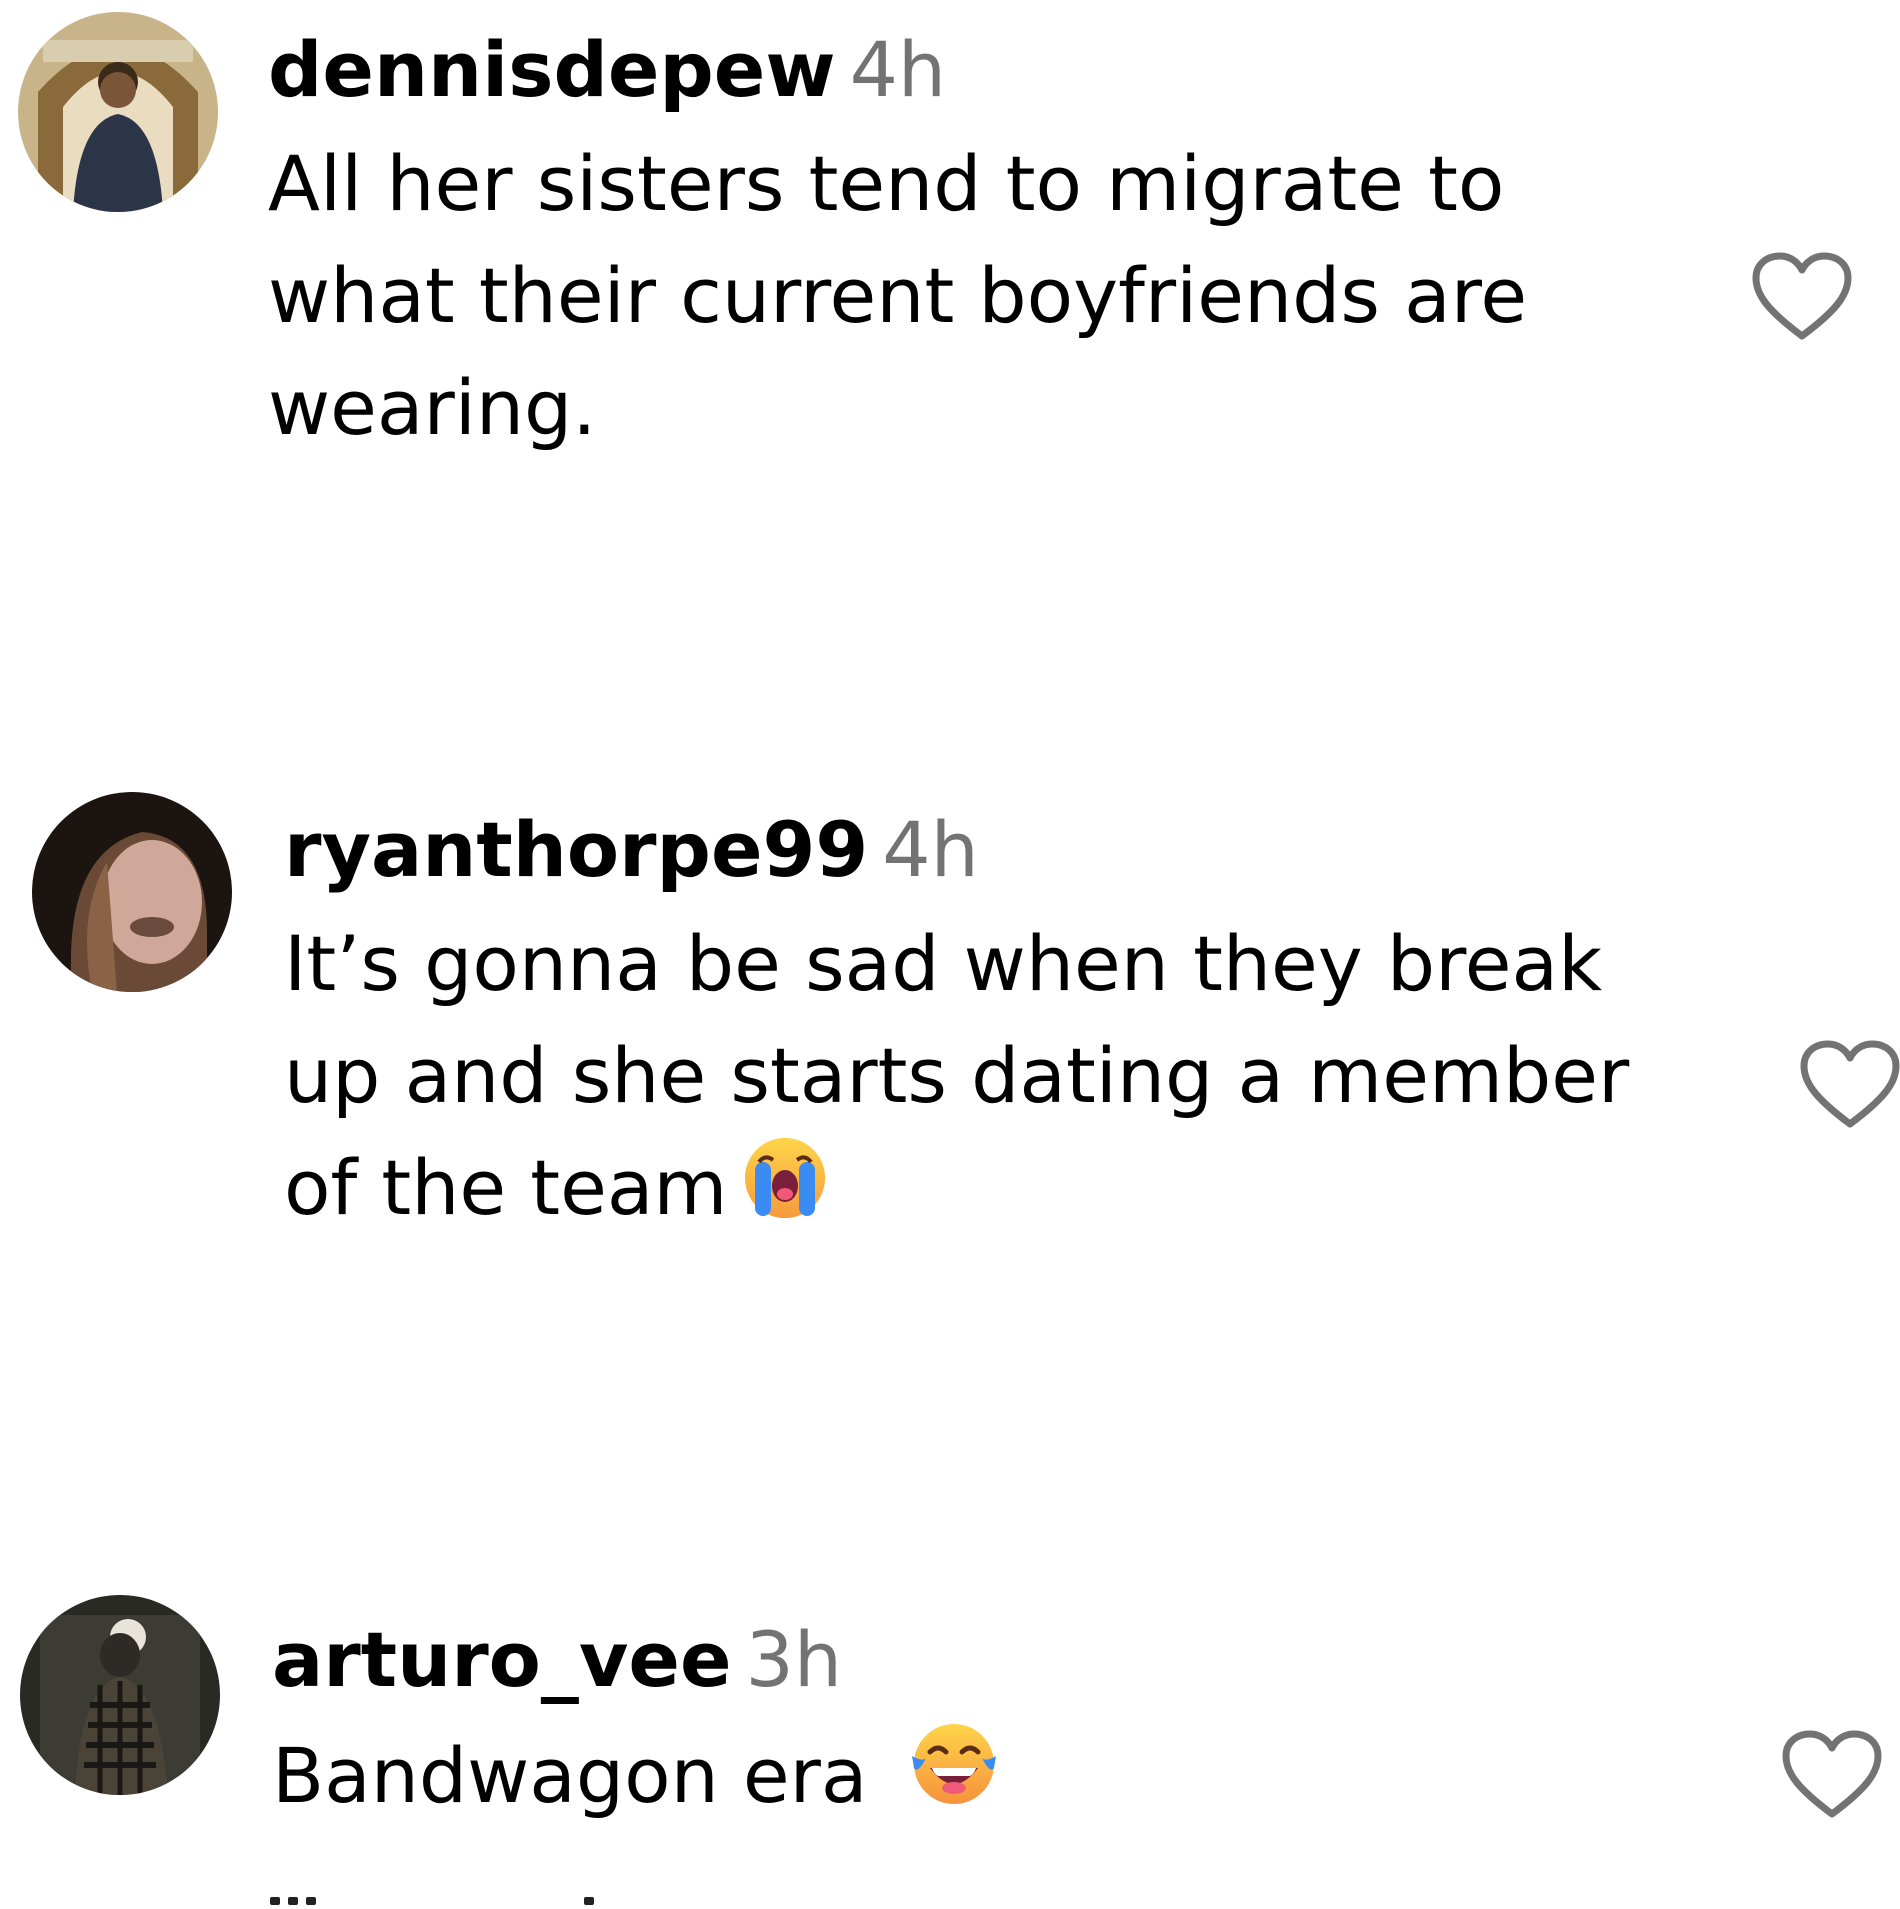 This screenshot has height=1909, width=1900. What do you see at coordinates (502, 1659) in the screenshot?
I see `username-link: arturo_vee` at bounding box center [502, 1659].